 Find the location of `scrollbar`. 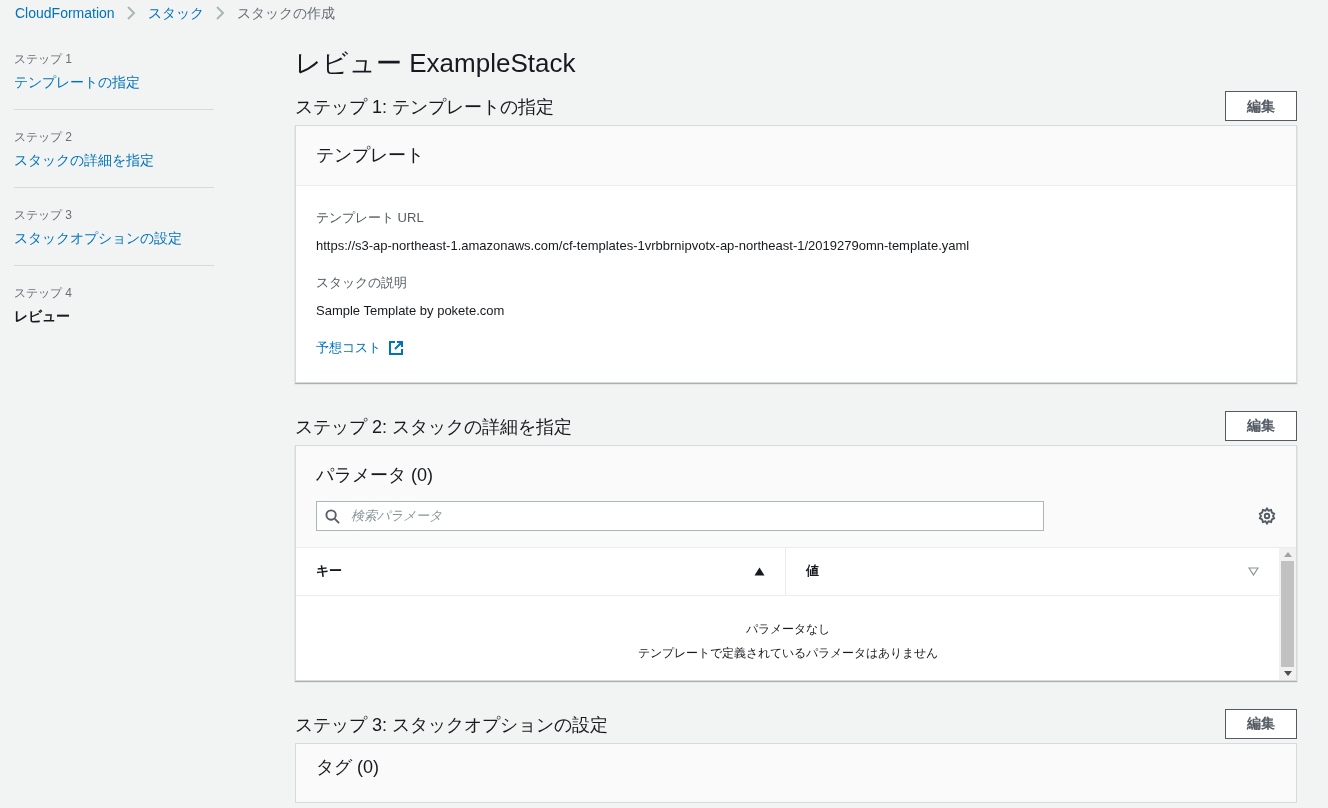

scrollbar is located at coordinates (1287, 613).